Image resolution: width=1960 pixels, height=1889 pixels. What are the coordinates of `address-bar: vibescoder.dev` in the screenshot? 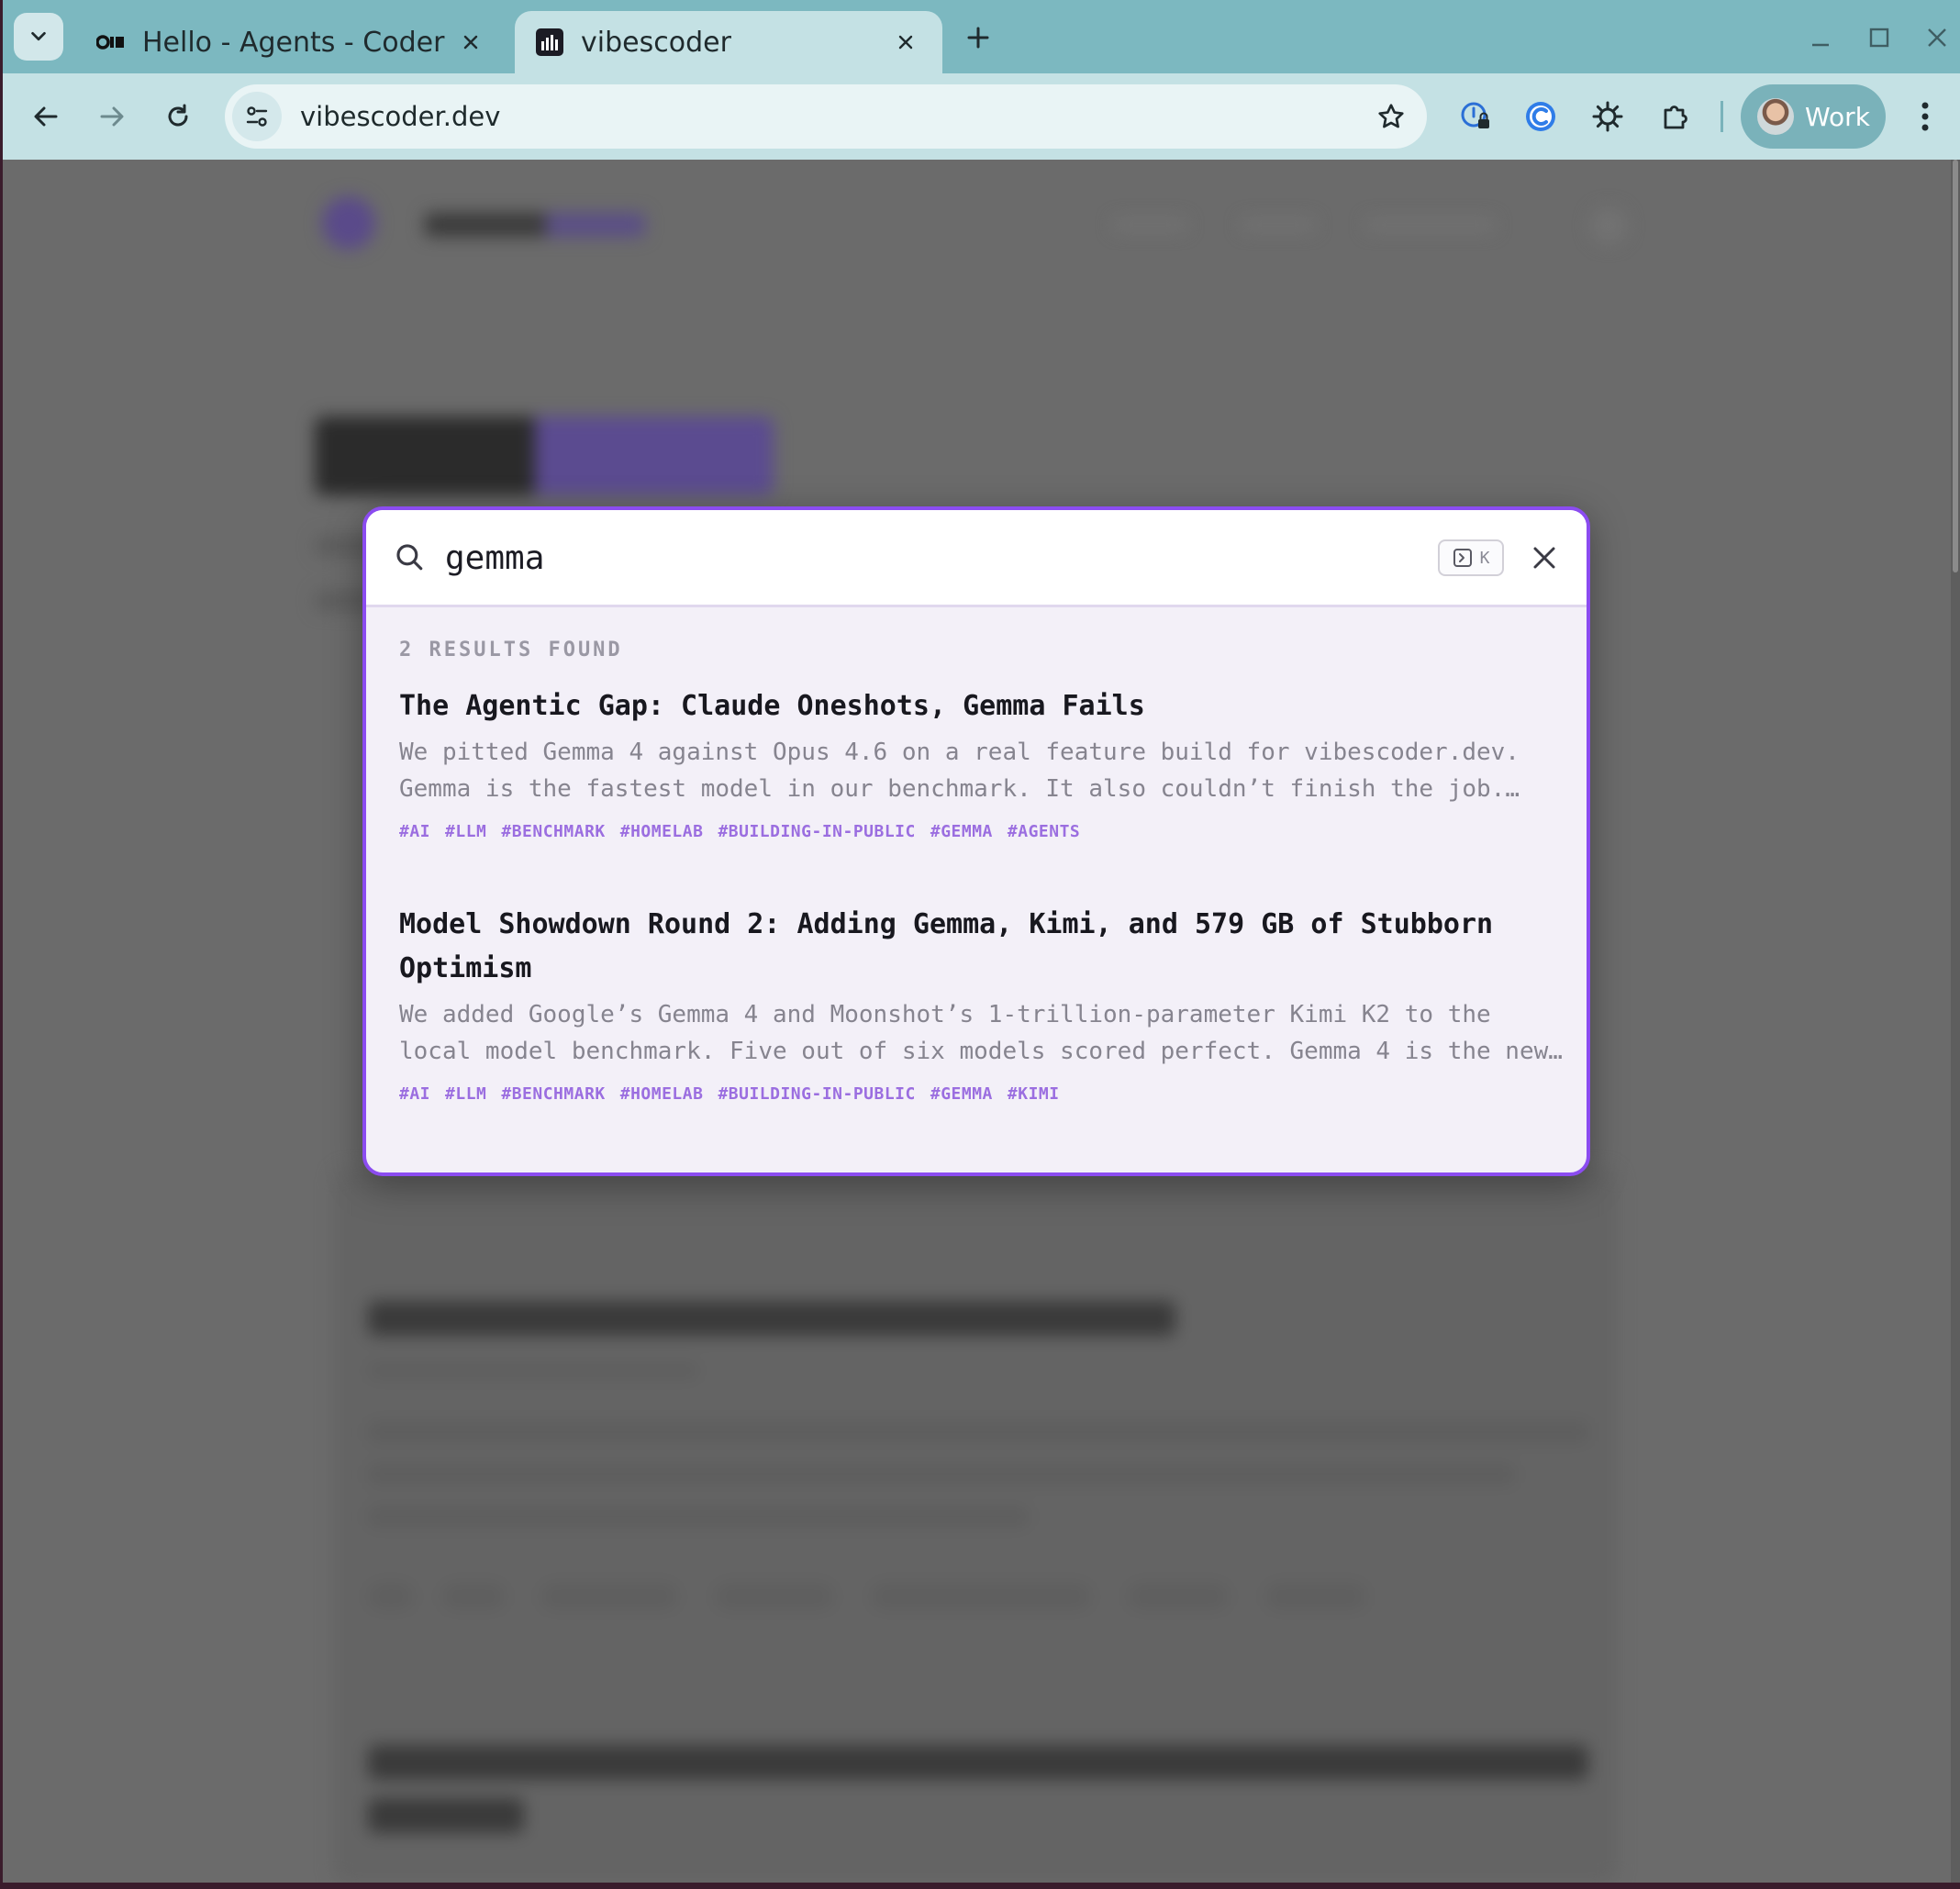 It's located at (826, 117).